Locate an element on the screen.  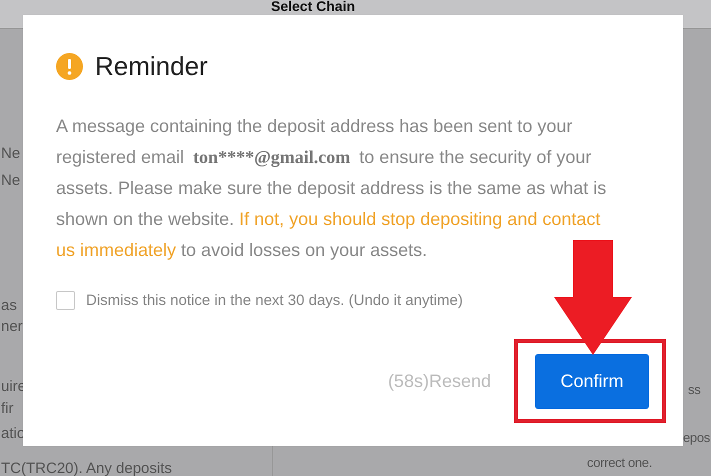
background-text: epos is located at coordinates (696, 437).